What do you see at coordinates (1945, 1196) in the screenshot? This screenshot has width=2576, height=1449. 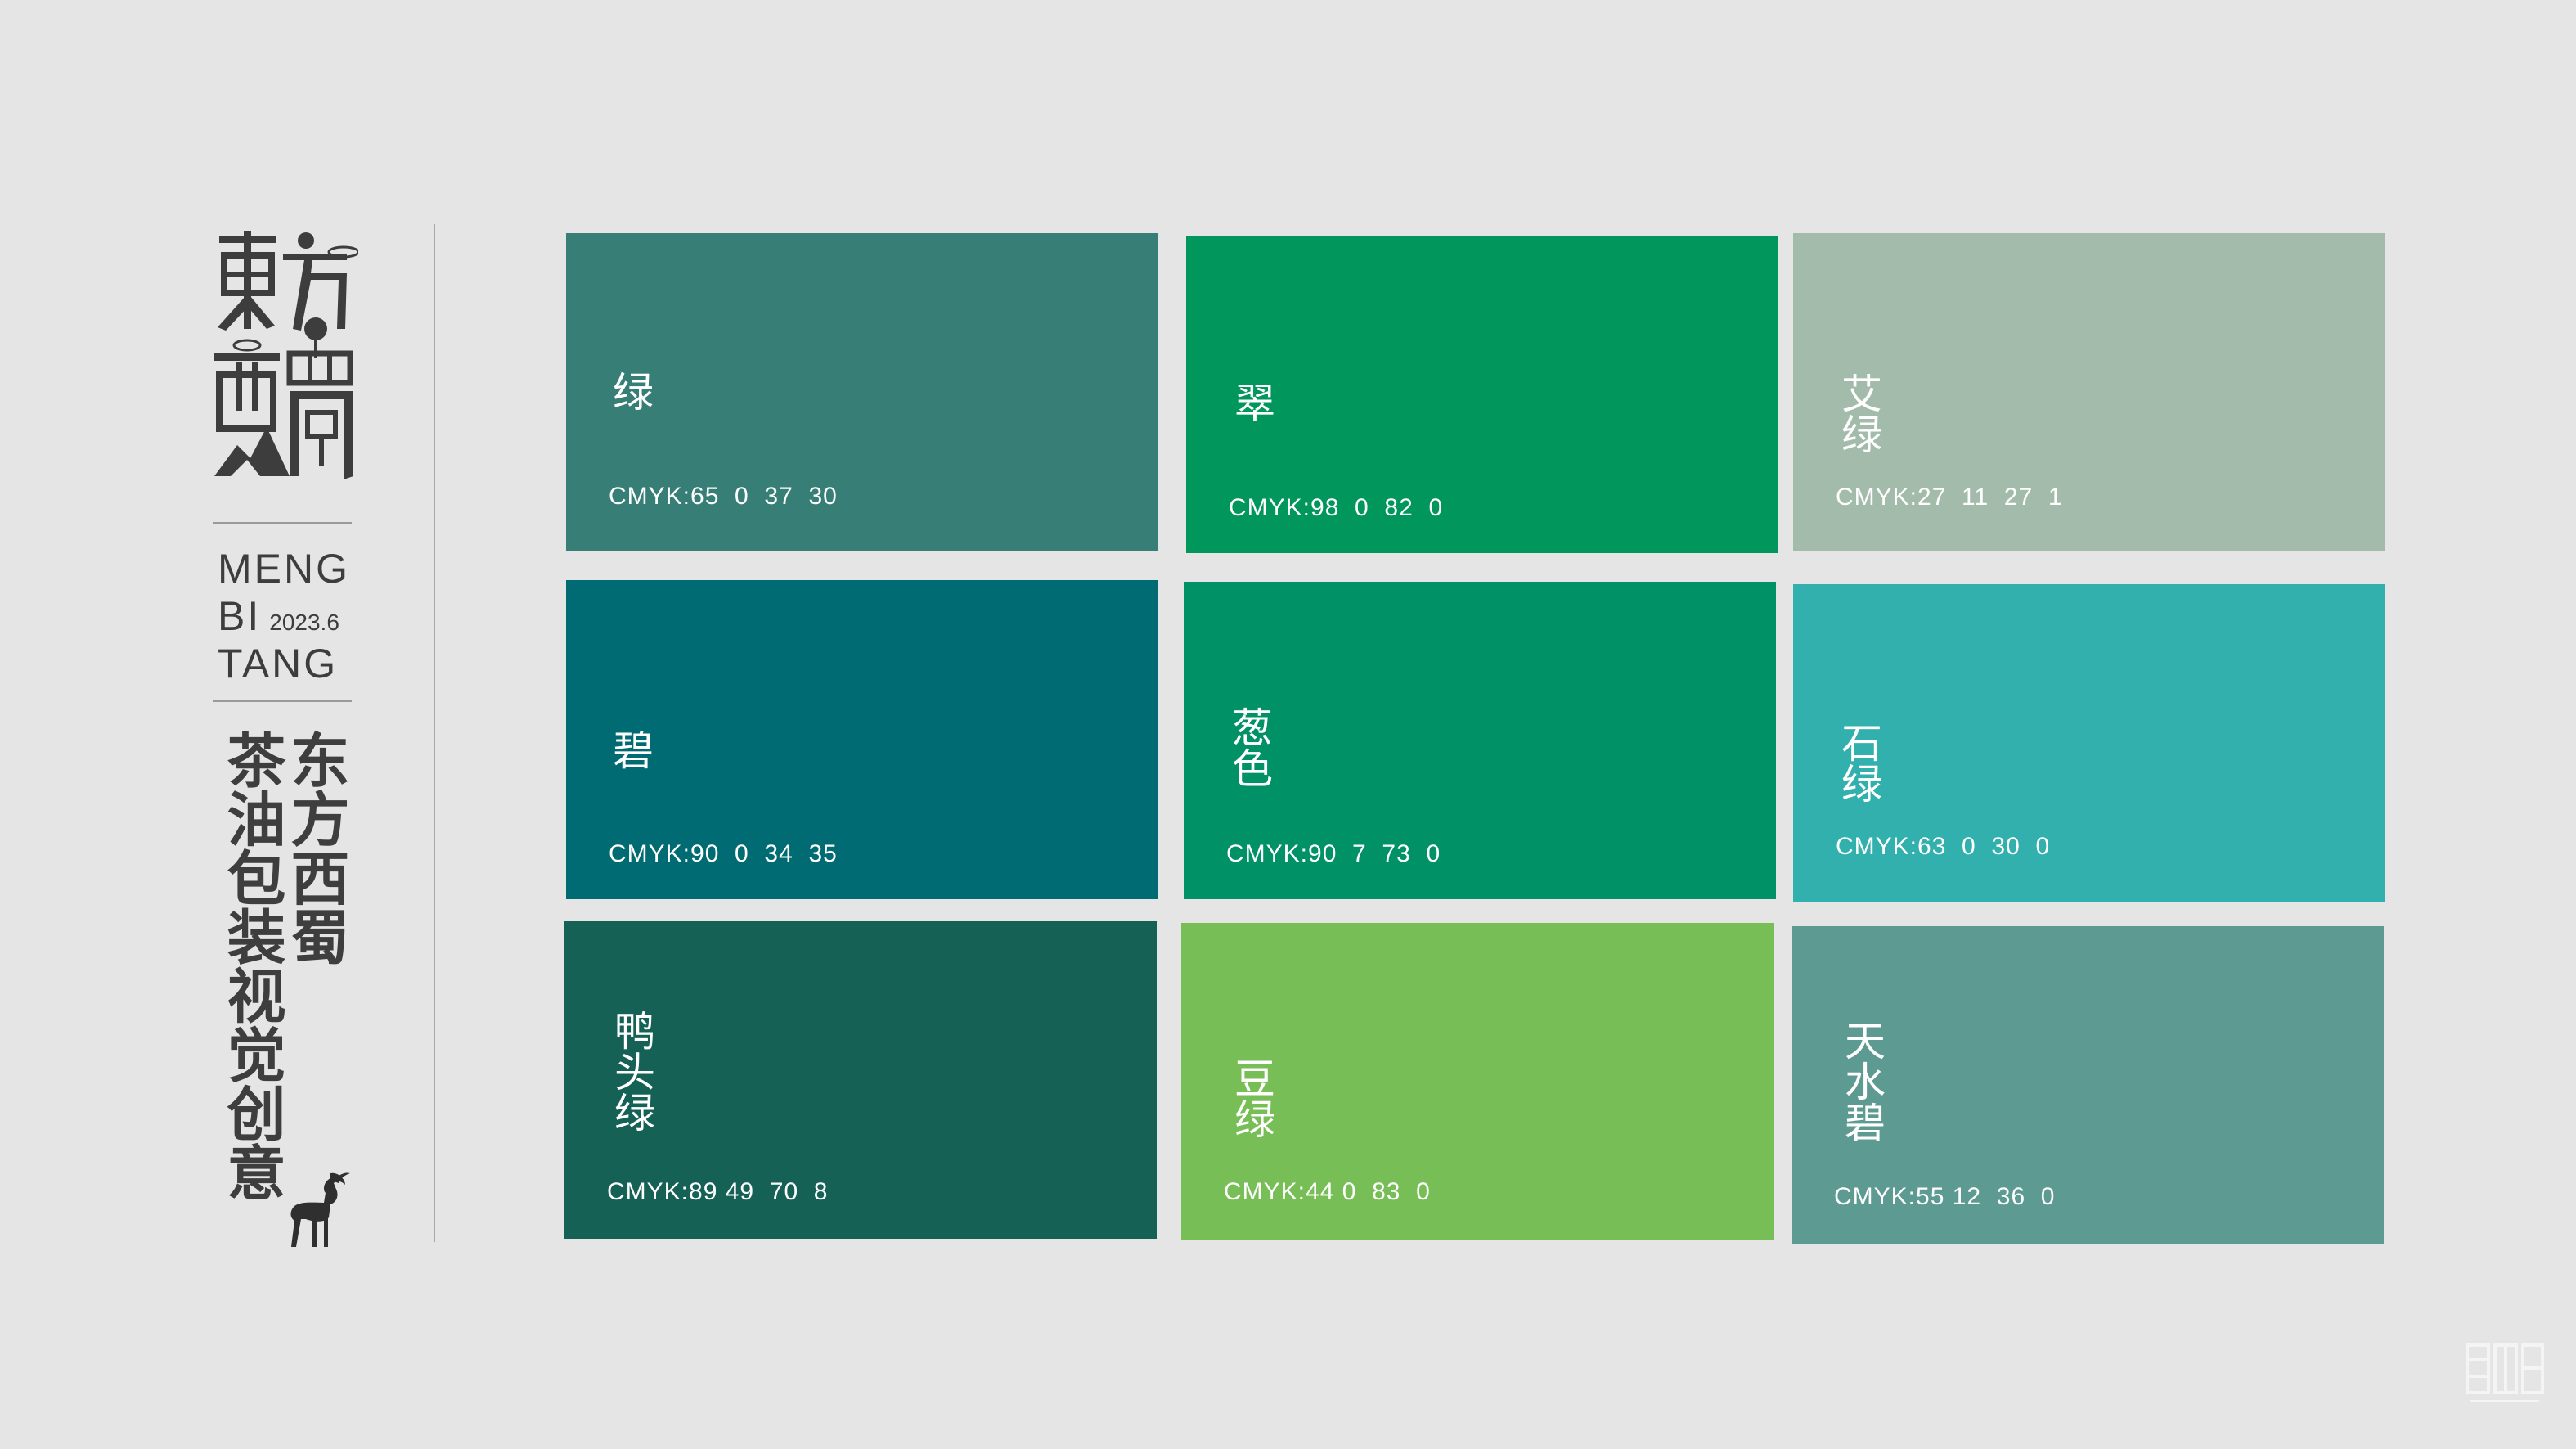 I see `swatch-cmyk: CMYK:55 12 36 0` at bounding box center [1945, 1196].